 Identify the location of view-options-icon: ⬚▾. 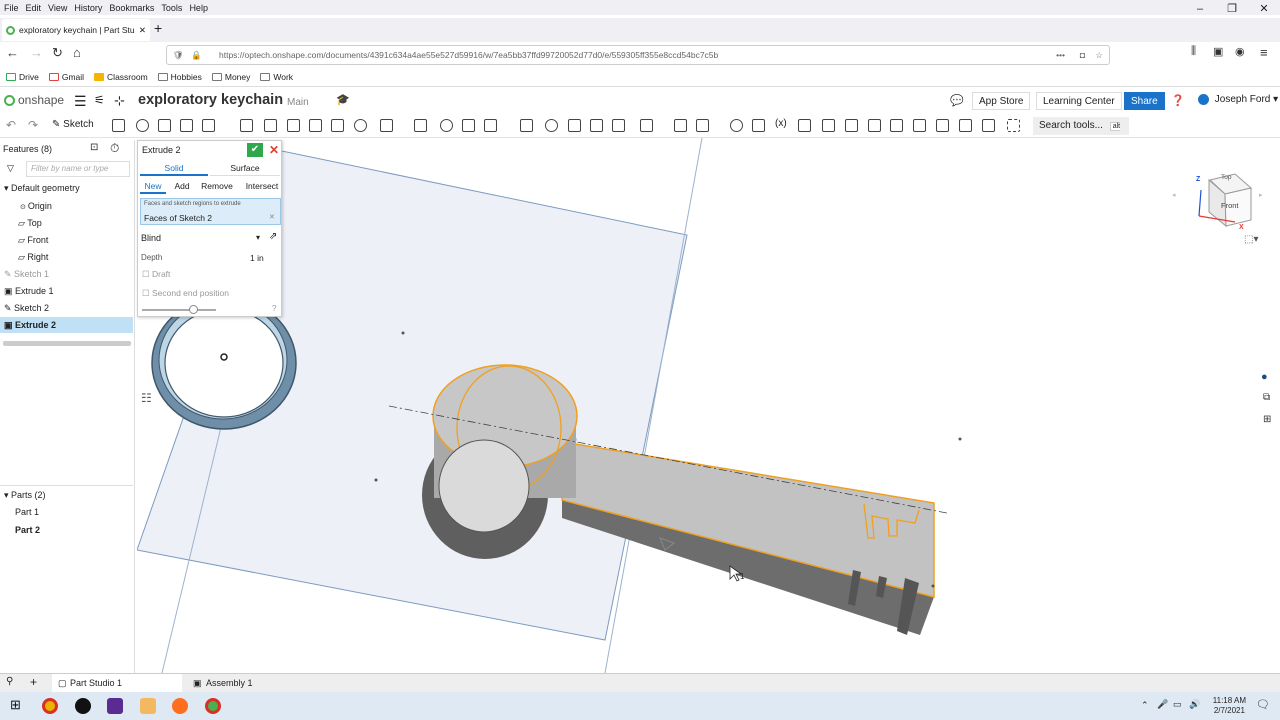
(1251, 239).